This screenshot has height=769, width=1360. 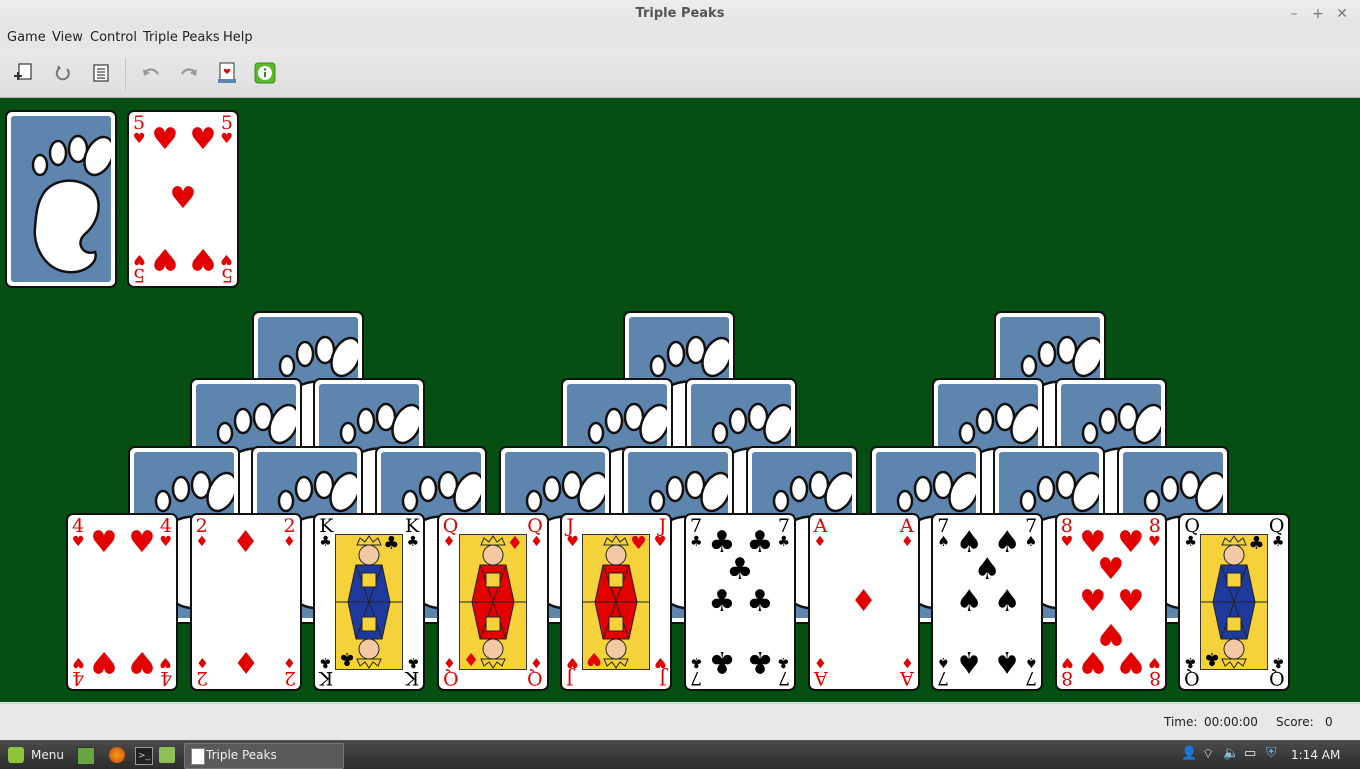 What do you see at coordinates (245, 602) in the screenshot?
I see `peak-bottom-card: 2 ♦ 2 ♦ 2 ♦ 2 ♦ ♦ ♦` at bounding box center [245, 602].